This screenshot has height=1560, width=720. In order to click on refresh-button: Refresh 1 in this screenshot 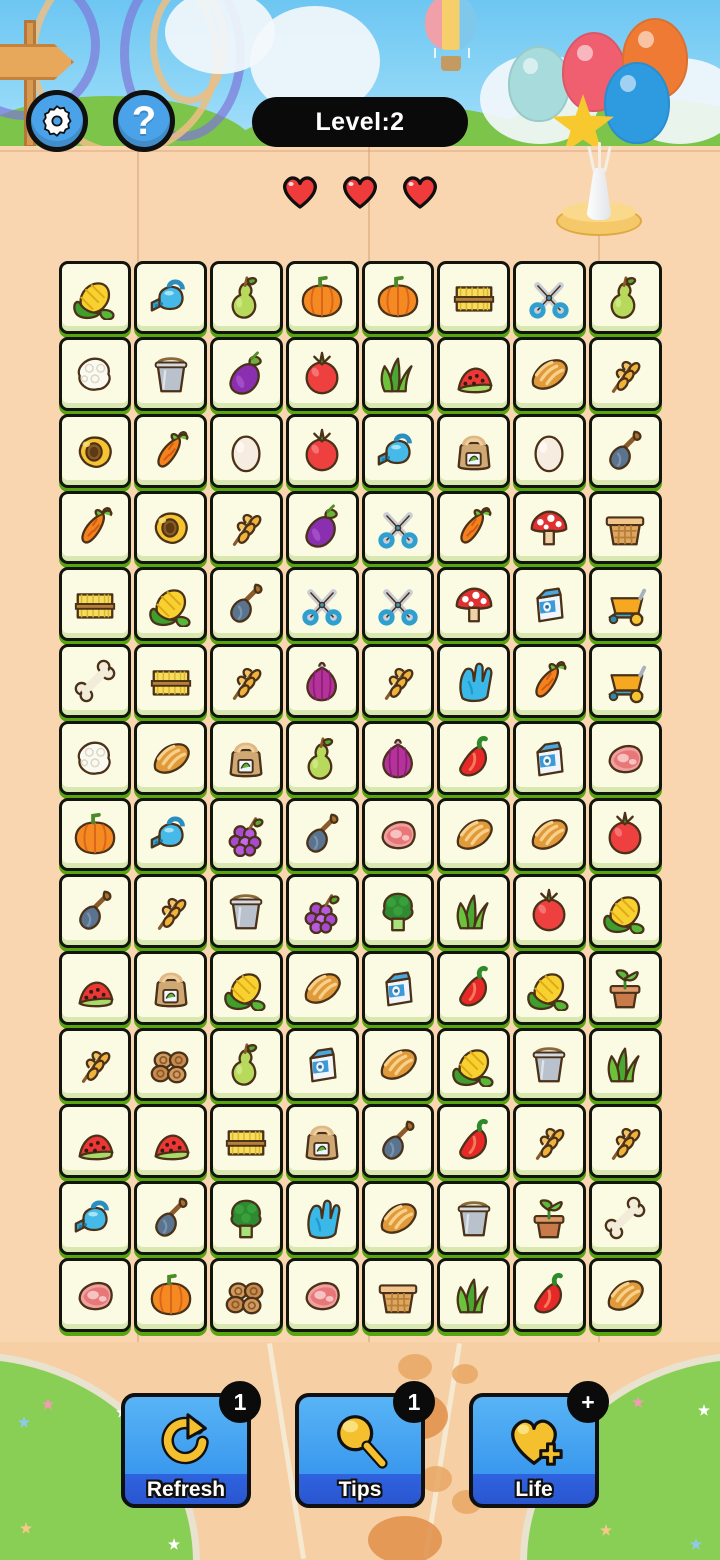, I will do `click(191, 1444)`.